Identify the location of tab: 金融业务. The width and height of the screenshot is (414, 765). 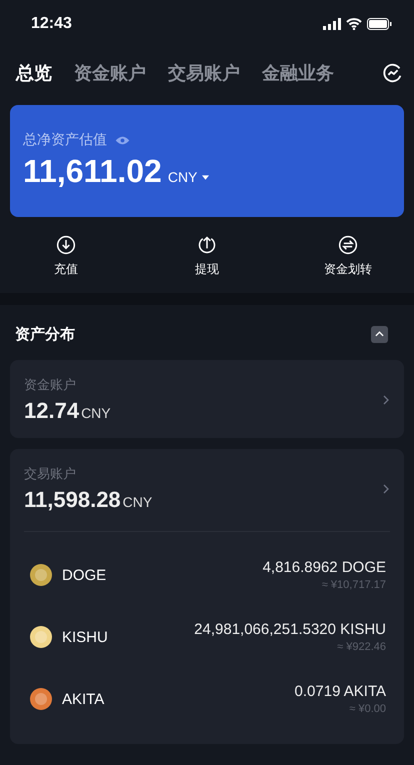
(298, 73).